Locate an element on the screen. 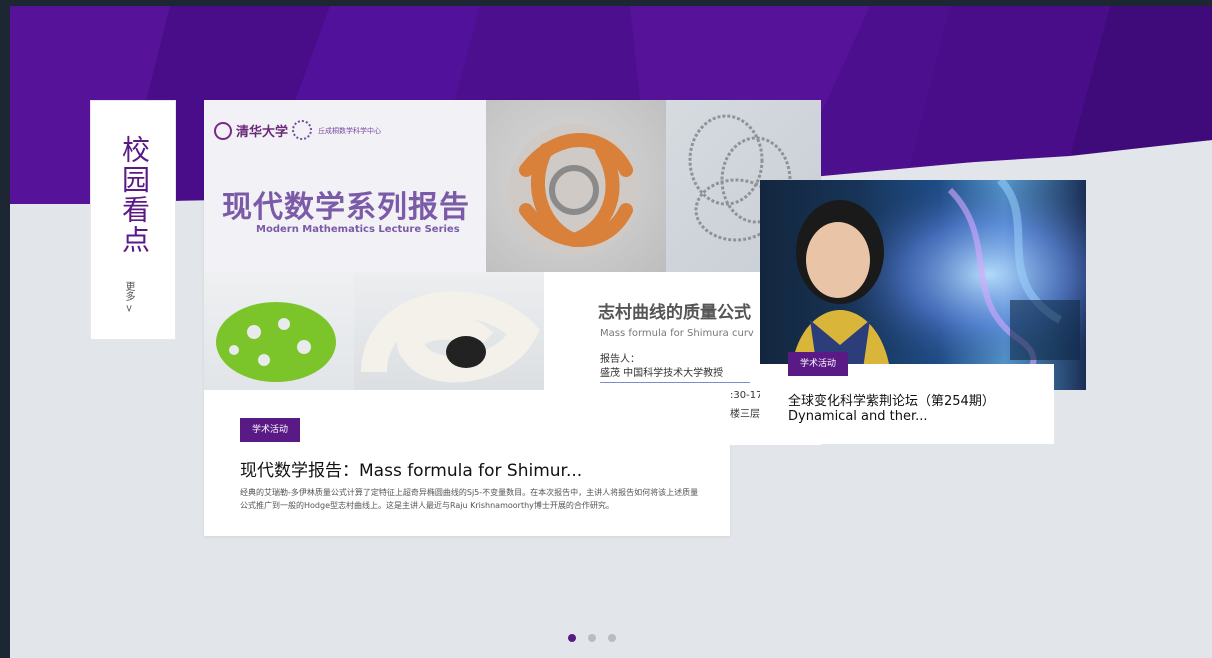 The height and width of the screenshot is (658, 1212). poster-divider is located at coordinates (675, 382).